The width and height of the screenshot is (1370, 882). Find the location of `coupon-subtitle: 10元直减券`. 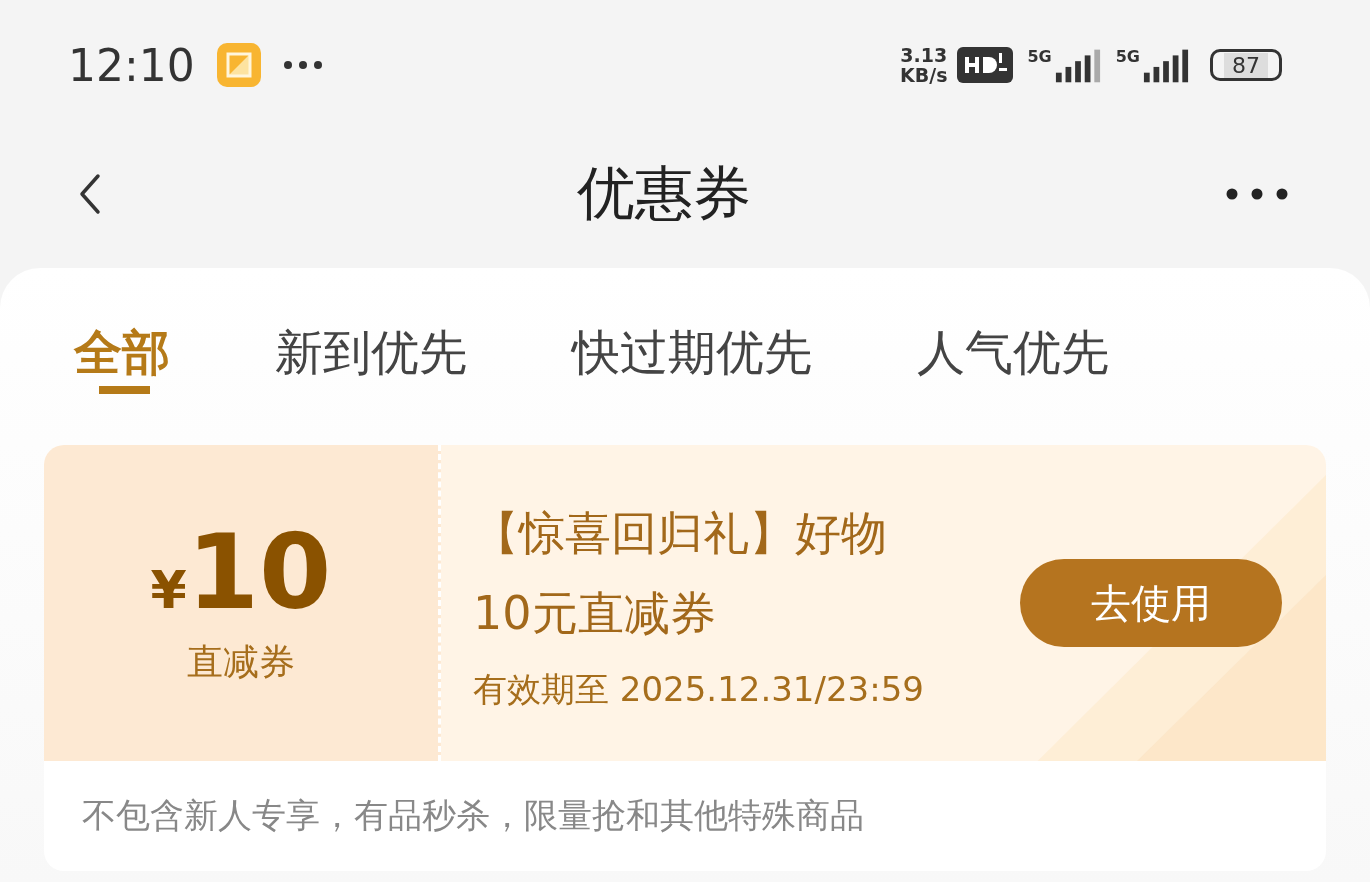

coupon-subtitle: 10元直减券 is located at coordinates (595, 613).